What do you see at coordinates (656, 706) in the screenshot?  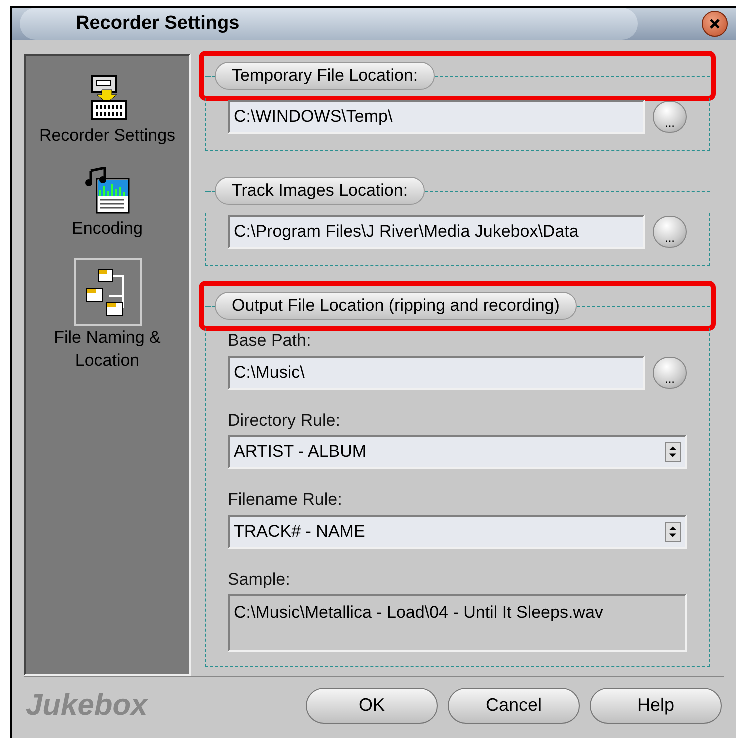 I see `dialog-button: Help` at bounding box center [656, 706].